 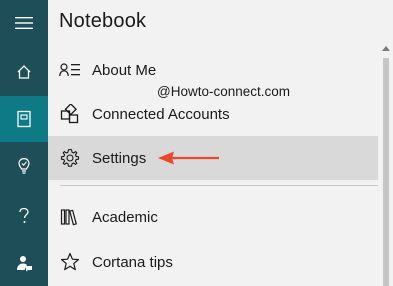 I want to click on page-title: Notebook, so click(x=103, y=21).